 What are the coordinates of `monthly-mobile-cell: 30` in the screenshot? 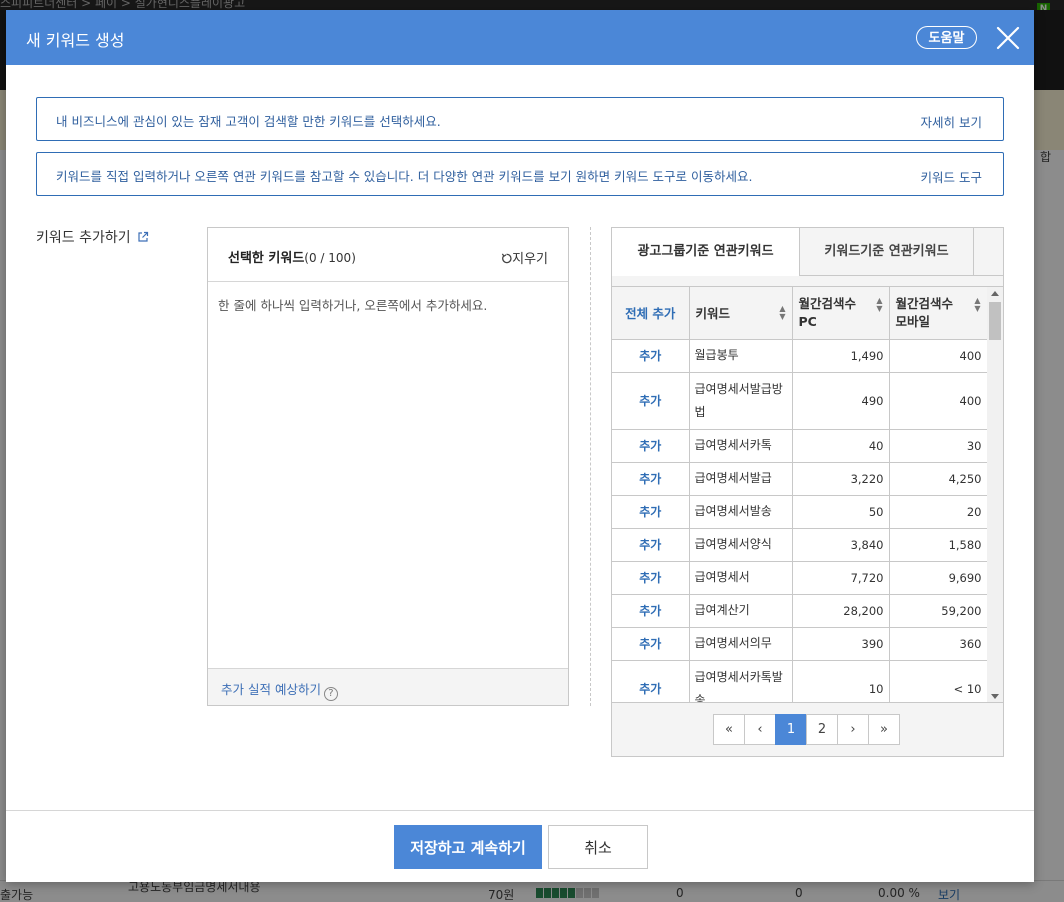 It's located at (938, 446).